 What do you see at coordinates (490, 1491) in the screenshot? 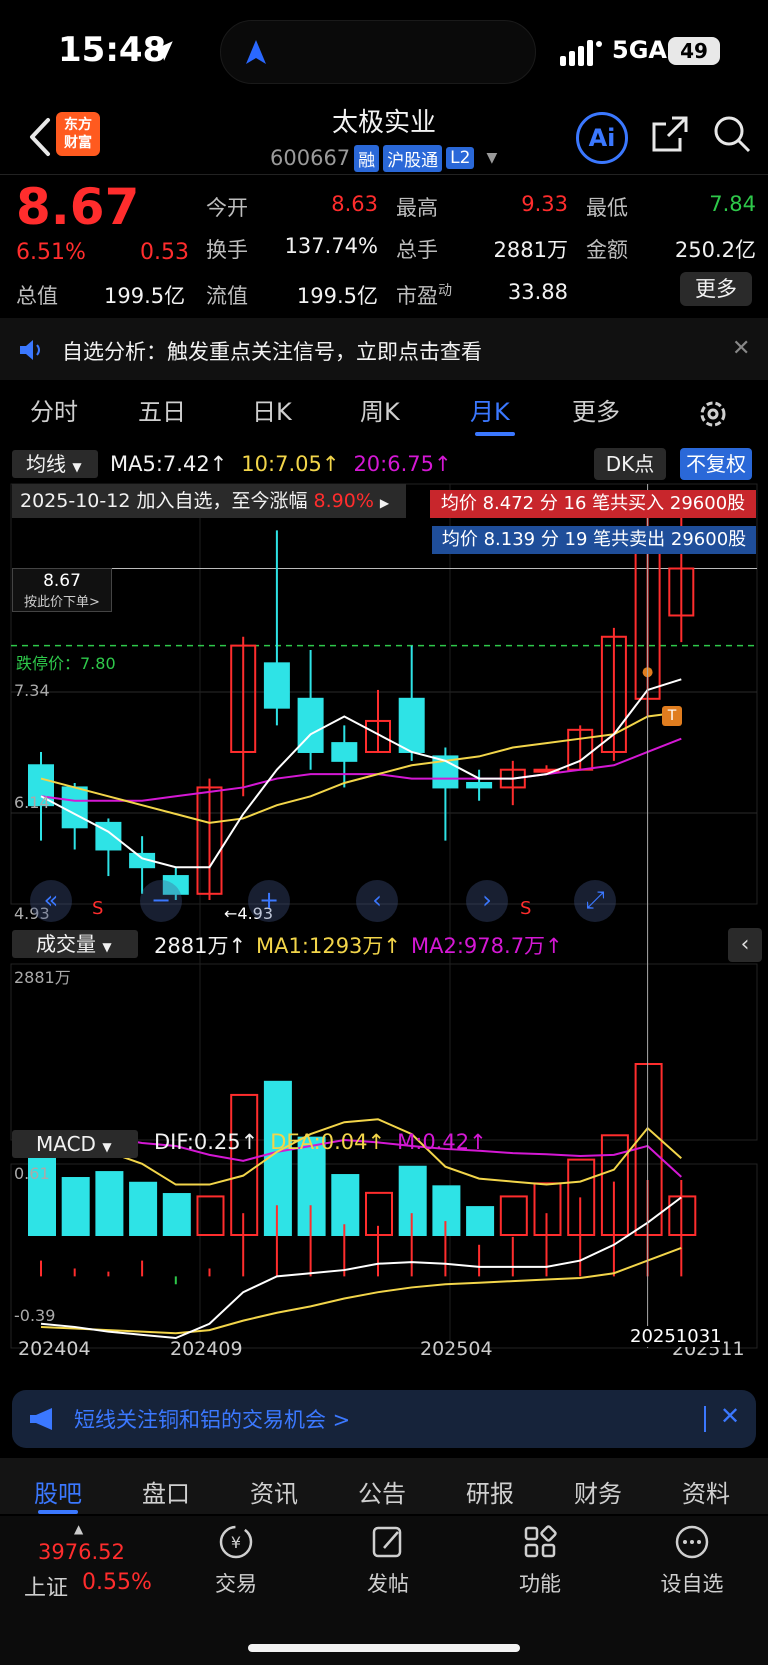
I see `tab-research: 研报` at bounding box center [490, 1491].